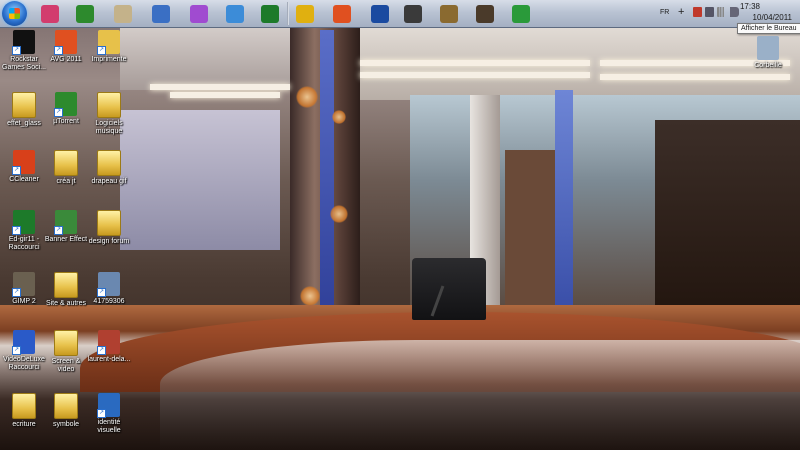  What do you see at coordinates (24, 243) in the screenshot?
I see `desktop-icon-label: Ed-gir11 - Raccourci` at bounding box center [24, 243].